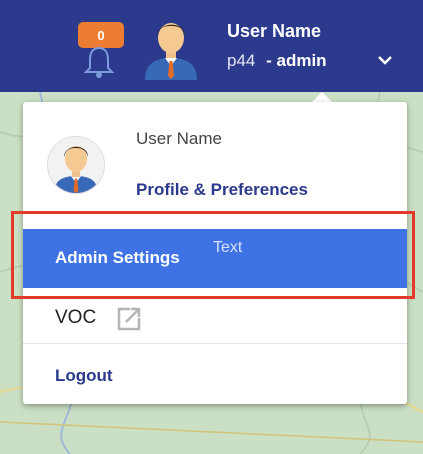 Image resolution: width=423 pixels, height=454 pixels. What do you see at coordinates (241, 60) in the screenshot?
I see `header-user-id: p44` at bounding box center [241, 60].